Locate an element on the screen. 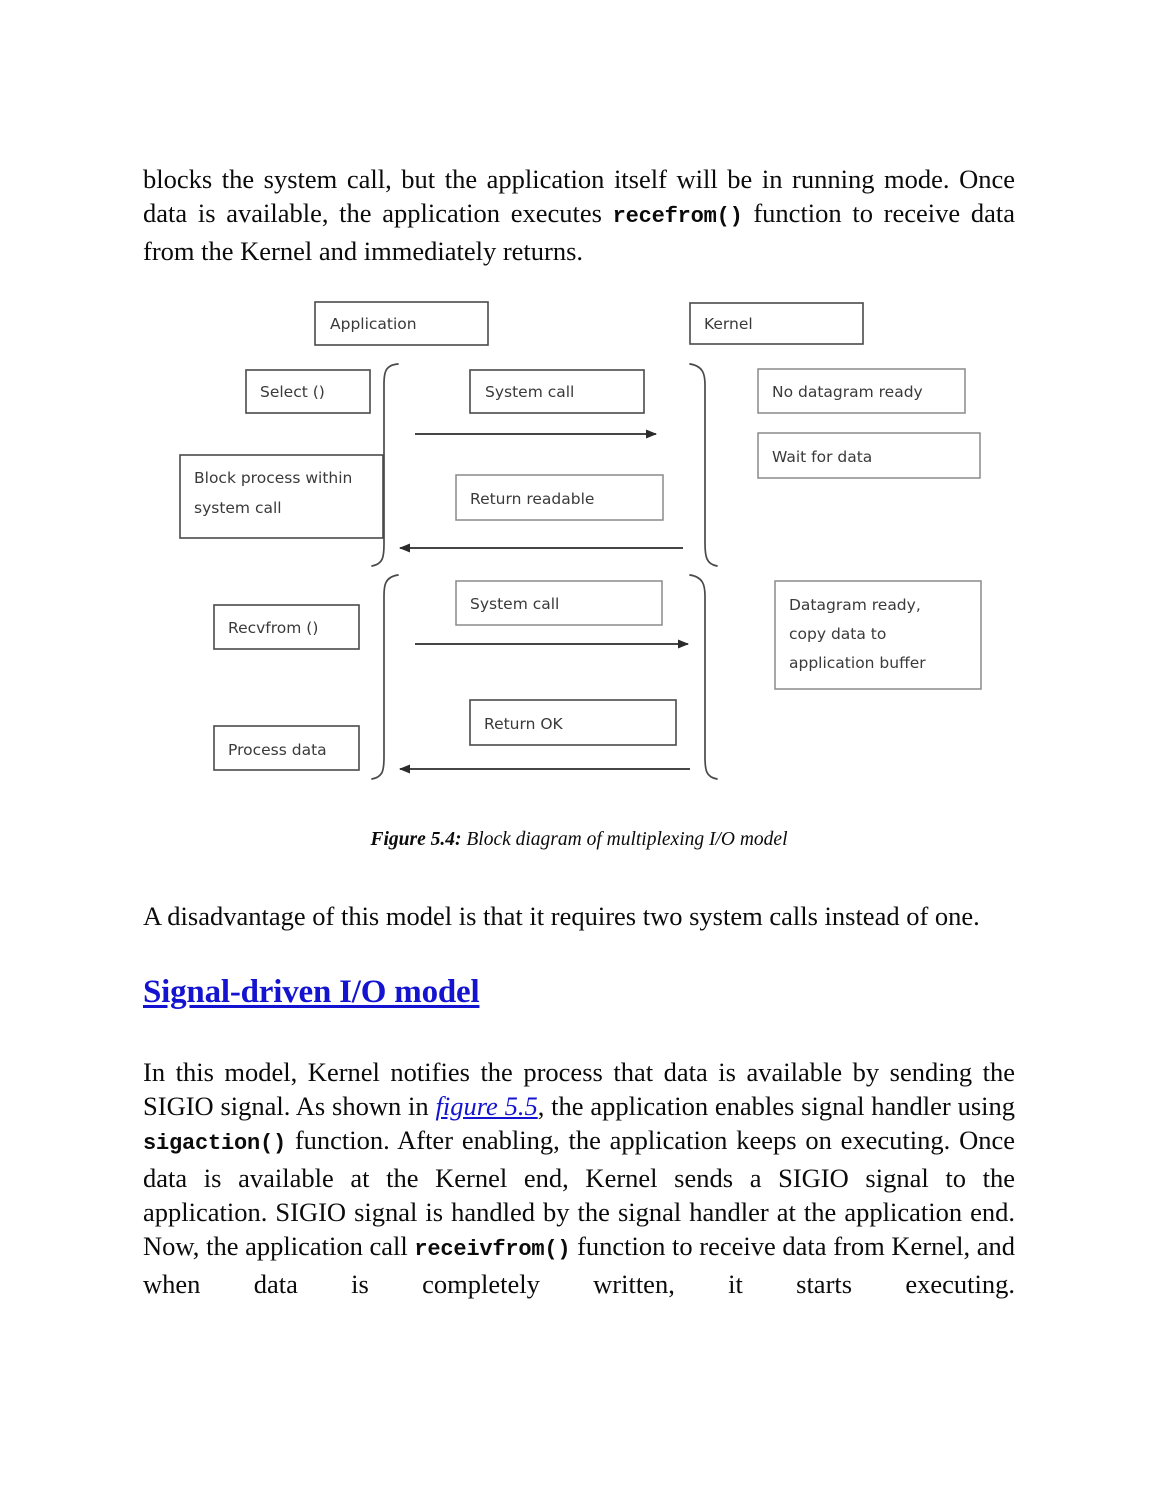 The width and height of the screenshot is (1159, 1500). diagram-box-kernel-label: Kernel is located at coordinates (728, 324).